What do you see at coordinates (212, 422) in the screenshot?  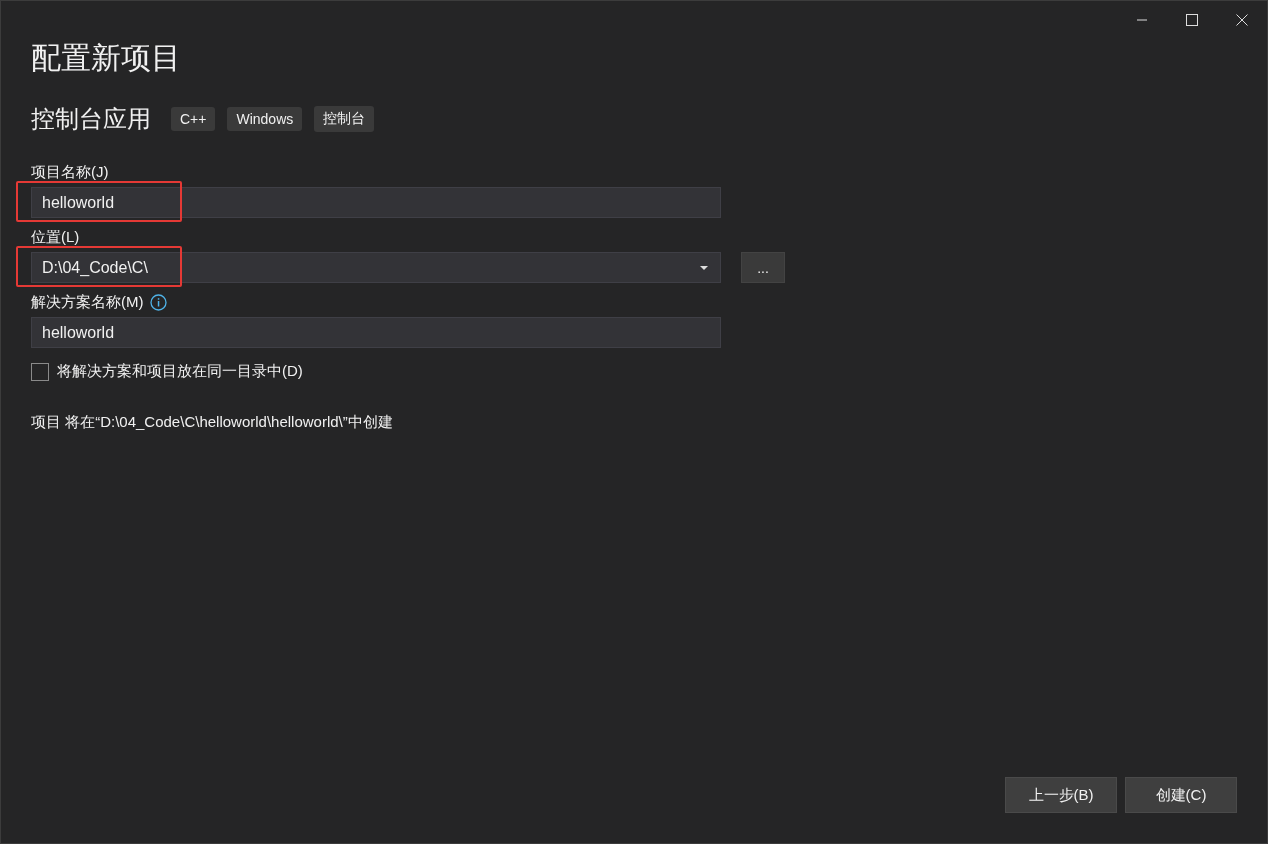 I see `summary-text: 项目 将在“D:\04_Code\C\helloworld\helloworld\”中创建` at bounding box center [212, 422].